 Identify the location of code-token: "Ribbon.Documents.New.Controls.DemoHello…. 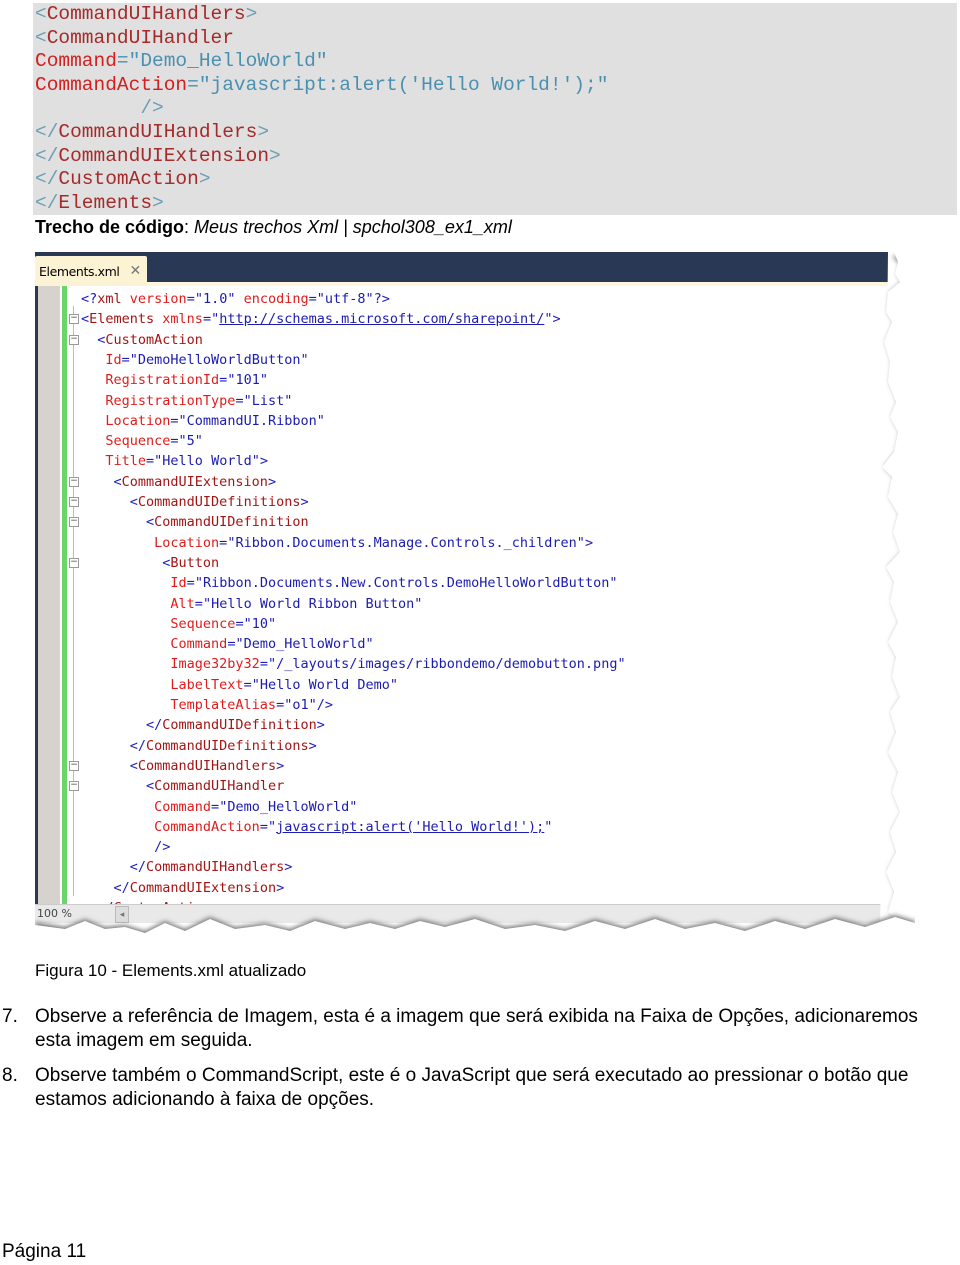
(406, 583).